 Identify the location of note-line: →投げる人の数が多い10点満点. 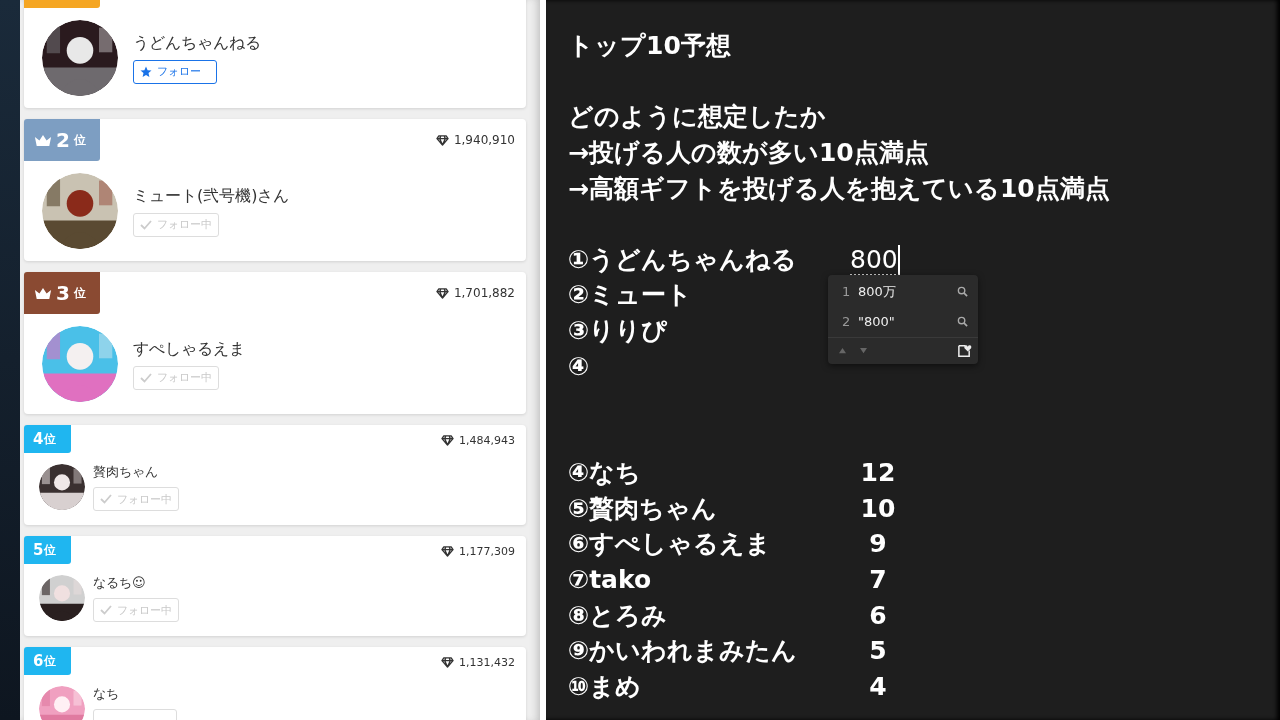
(748, 153).